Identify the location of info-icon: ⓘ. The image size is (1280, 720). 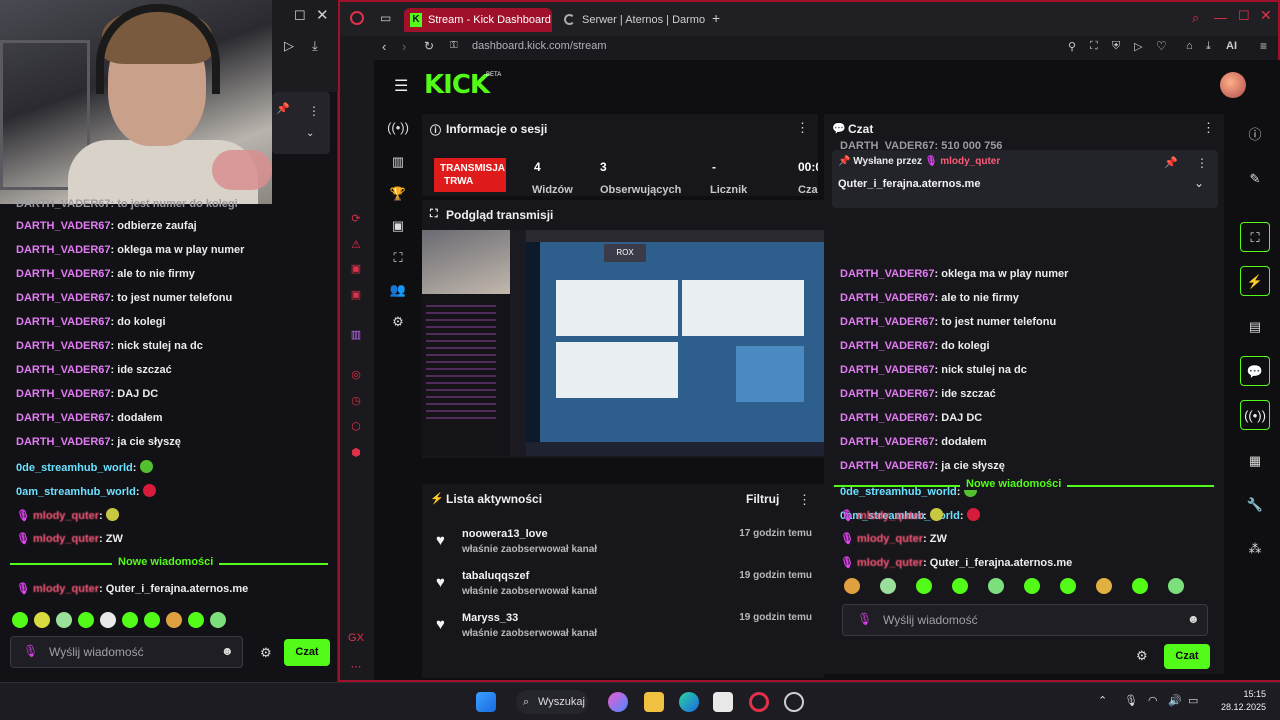
(1255, 135).